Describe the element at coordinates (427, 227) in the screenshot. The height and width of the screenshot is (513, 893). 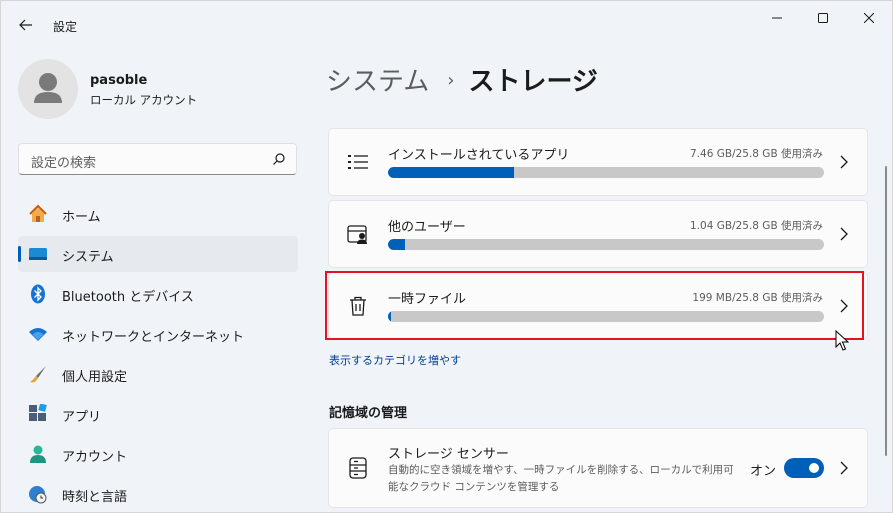
I see `storage-item-title: 他のユーザー` at that location.